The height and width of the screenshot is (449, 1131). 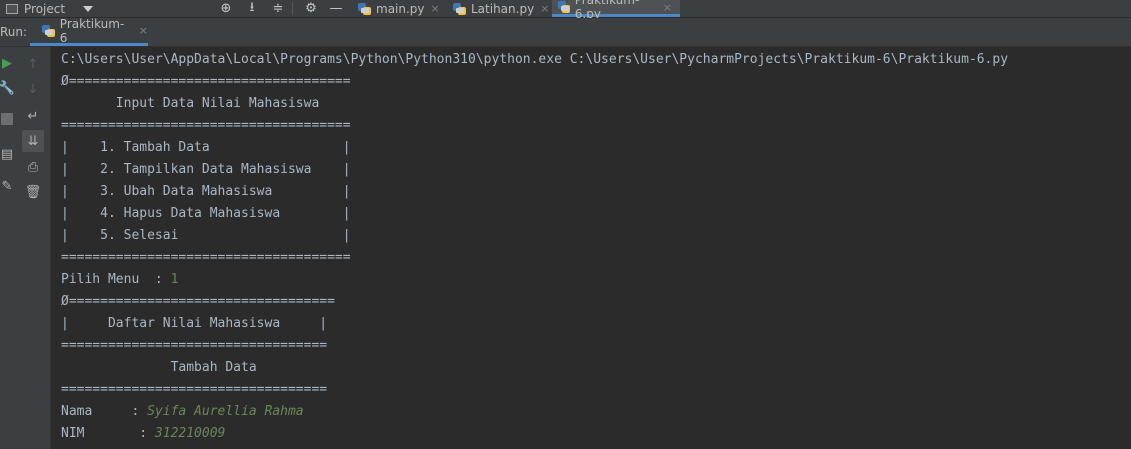 I want to click on console-line-section-title: | Daftar Nilai Mahasiswa |, so click(x=194, y=323).